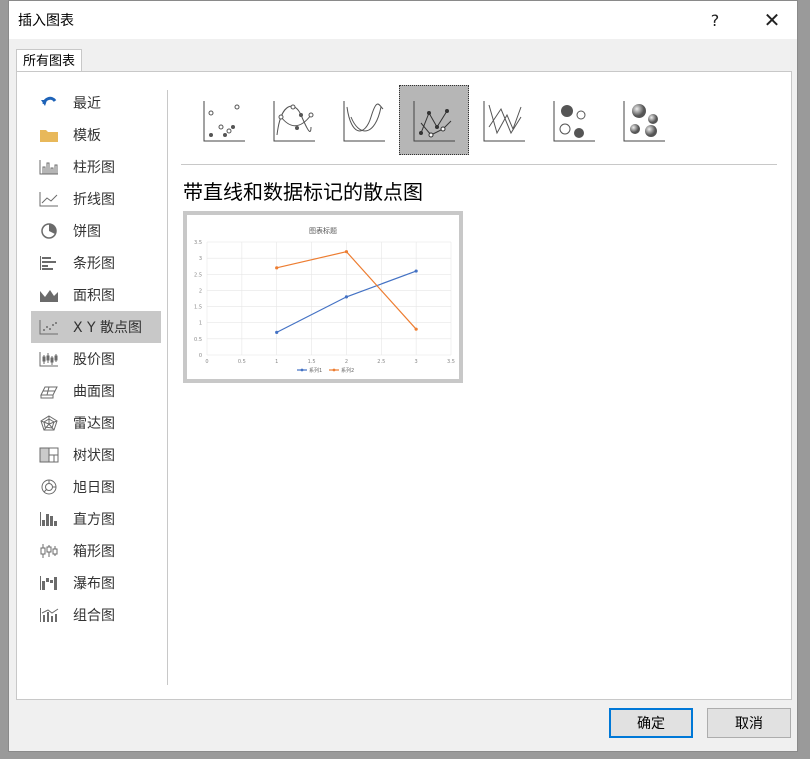  What do you see at coordinates (87, 136) in the screenshot?
I see `nav-item-label: 模板` at bounding box center [87, 136].